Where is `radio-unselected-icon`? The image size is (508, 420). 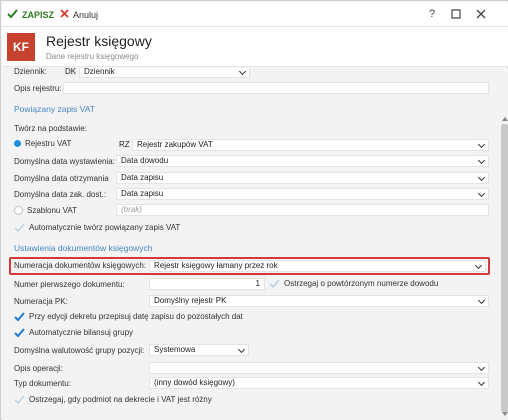
radio-unselected-icon is located at coordinates (18, 210).